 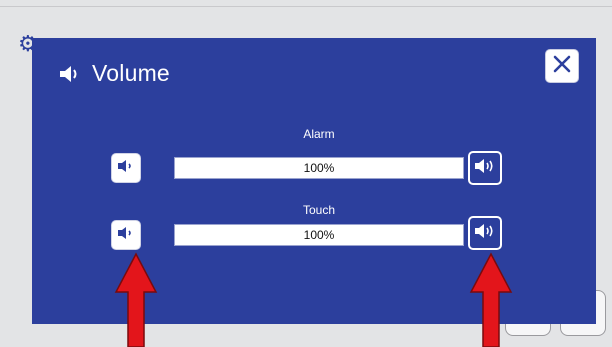 What do you see at coordinates (306, 6) in the screenshot?
I see `divider` at bounding box center [306, 6].